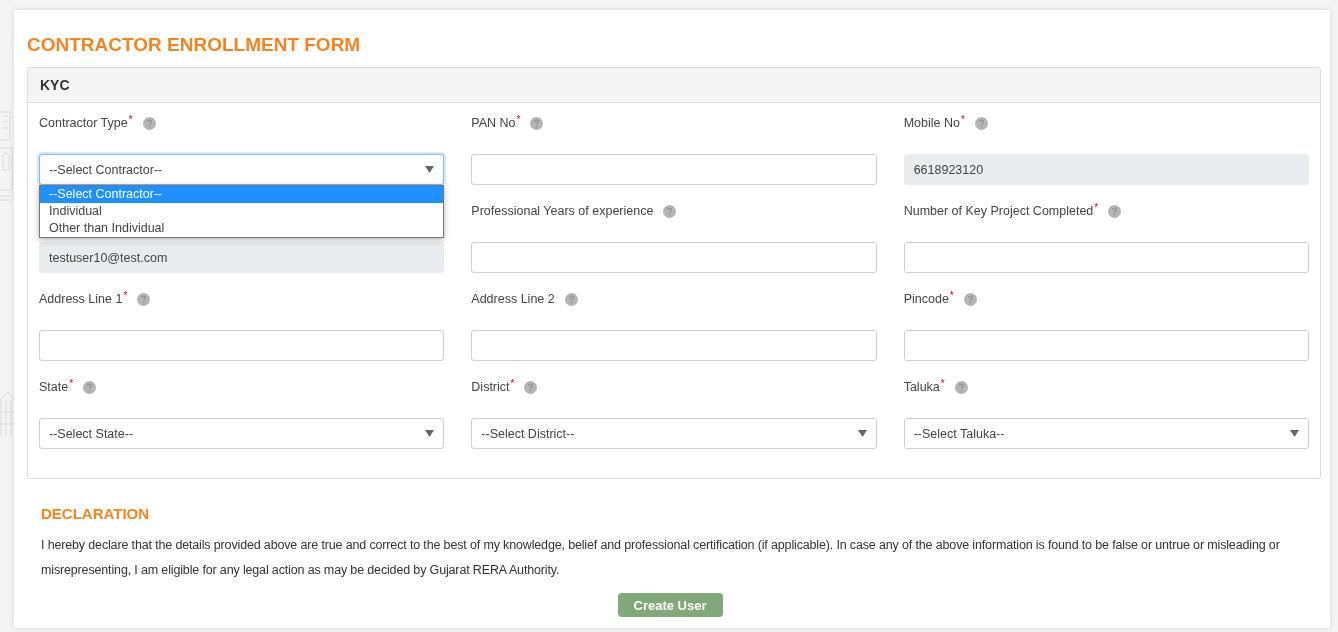  What do you see at coordinates (242, 169) in the screenshot?
I see `select-dropdown: --Select Contractor--` at bounding box center [242, 169].